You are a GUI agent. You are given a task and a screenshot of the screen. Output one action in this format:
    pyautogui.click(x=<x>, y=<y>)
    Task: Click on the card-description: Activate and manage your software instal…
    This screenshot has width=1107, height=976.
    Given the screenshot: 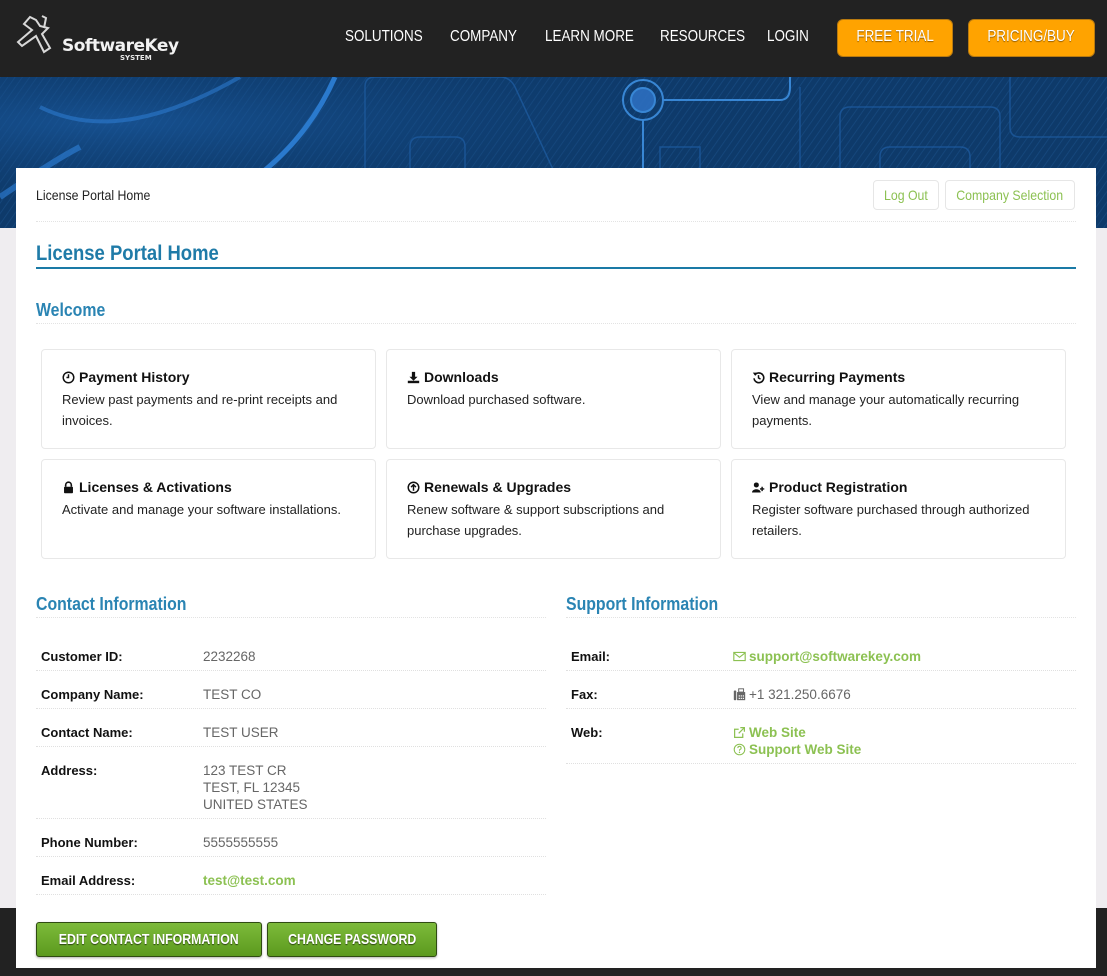 What is the action you would take?
    pyautogui.click(x=201, y=509)
    